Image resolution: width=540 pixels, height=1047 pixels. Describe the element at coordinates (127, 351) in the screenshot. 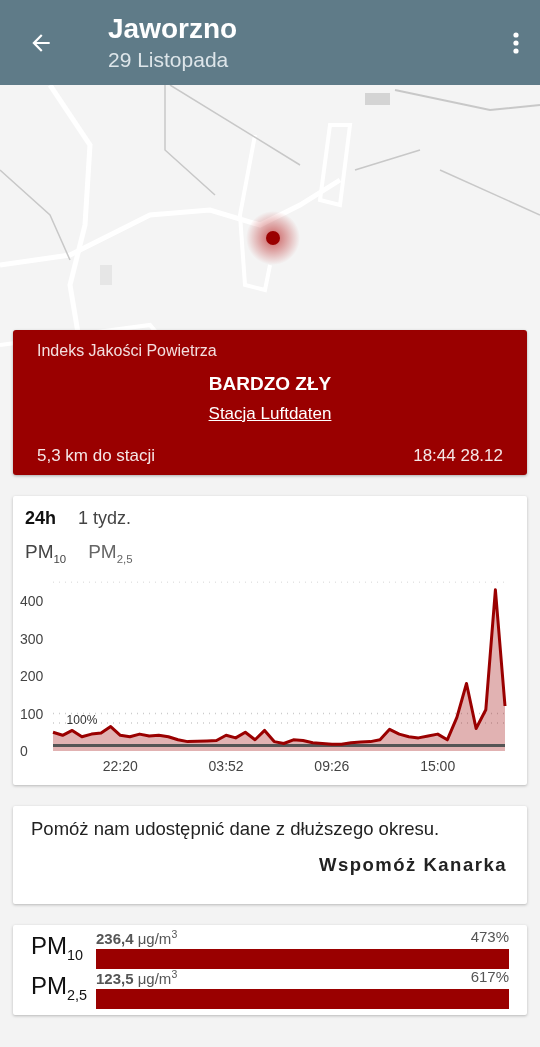

I see `index-heading: Indeks Jakości Powietrza` at that location.